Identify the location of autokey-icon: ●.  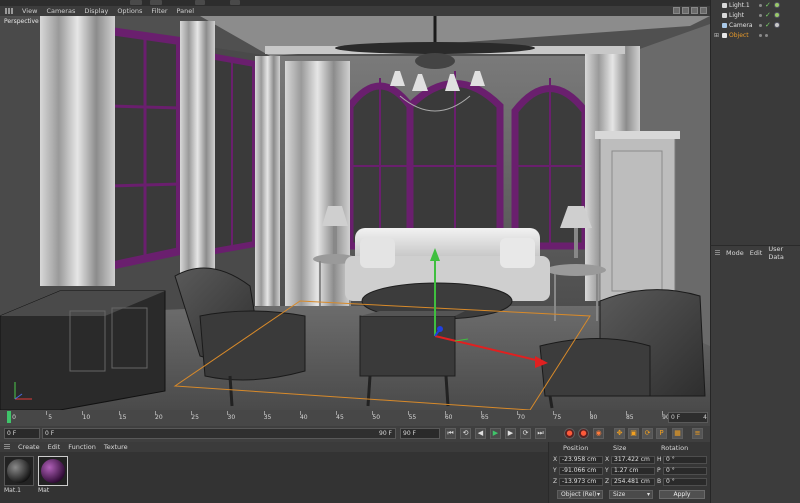
(583, 433).